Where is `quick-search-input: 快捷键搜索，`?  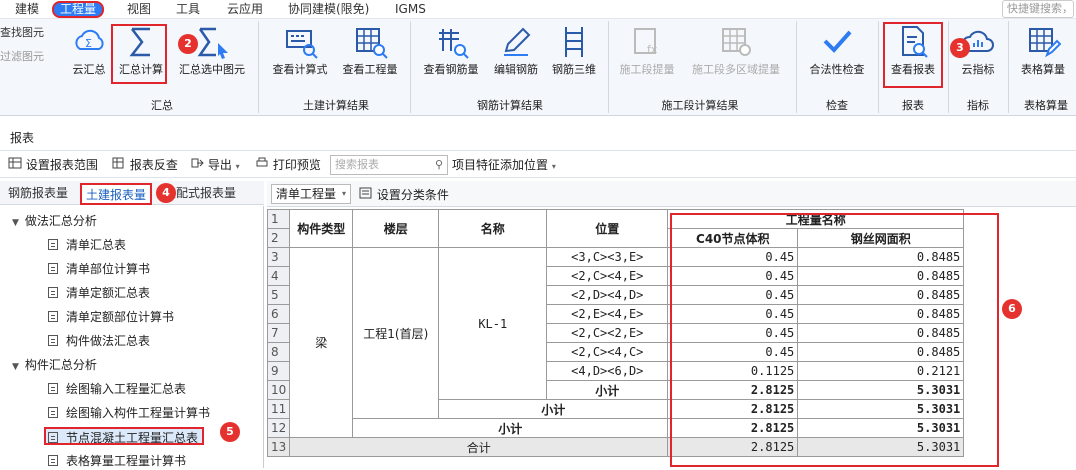
quick-search-input: 快捷键搜索， is located at coordinates (1038, 9).